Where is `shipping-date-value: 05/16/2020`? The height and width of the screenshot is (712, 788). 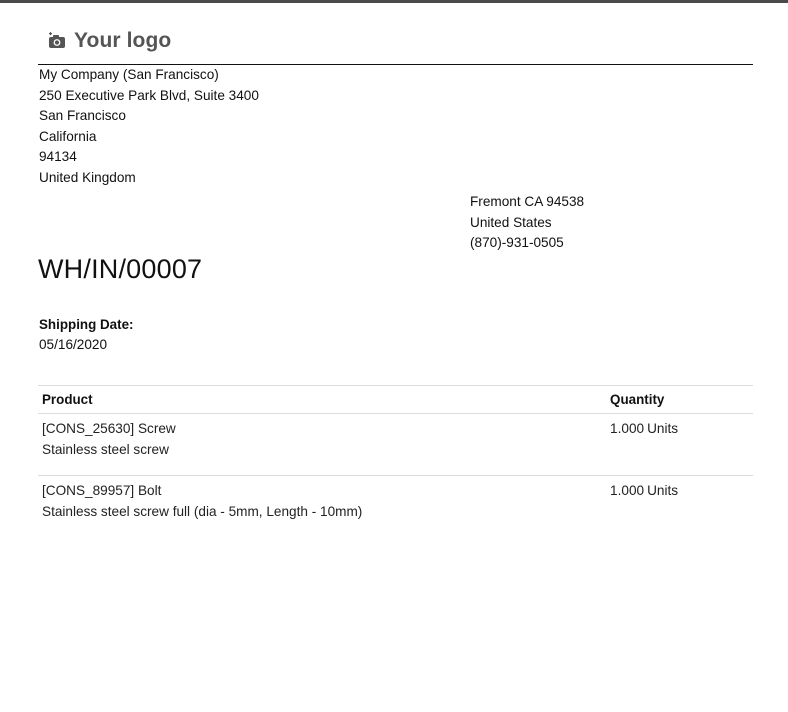 shipping-date-value: 05/16/2020 is located at coordinates (73, 344).